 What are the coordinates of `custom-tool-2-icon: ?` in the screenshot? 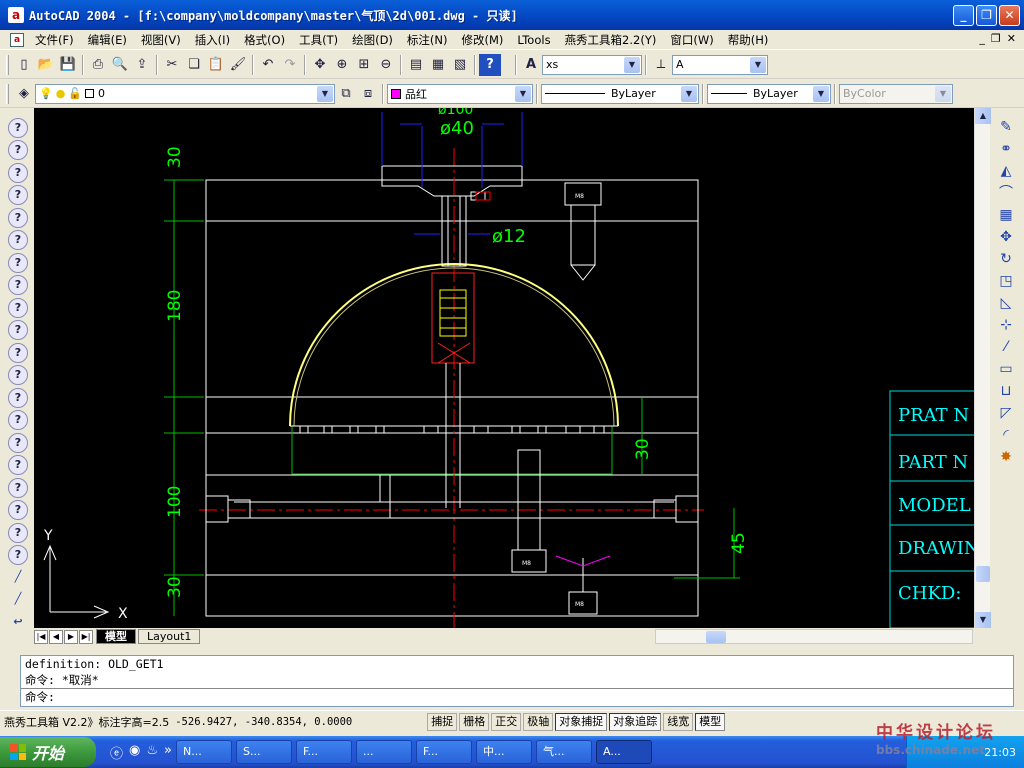 It's located at (18, 150).